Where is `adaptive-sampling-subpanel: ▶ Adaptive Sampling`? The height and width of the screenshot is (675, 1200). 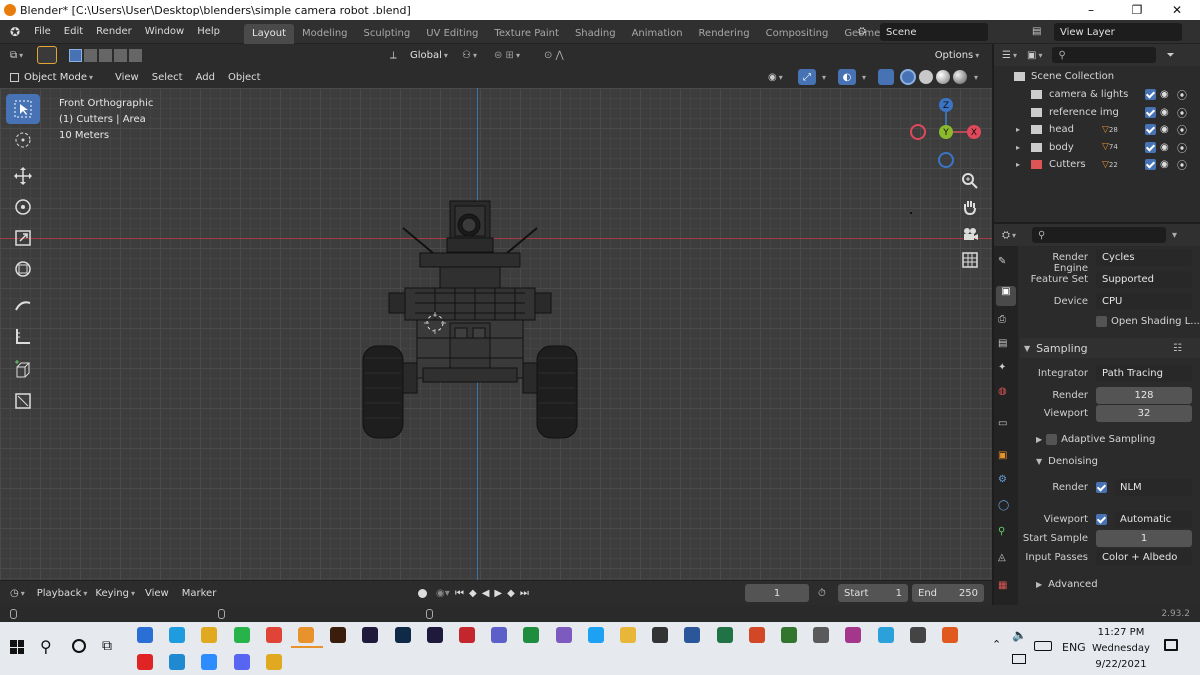
adaptive-sampling-subpanel: ▶ Adaptive Sampling is located at coordinates (1095, 439).